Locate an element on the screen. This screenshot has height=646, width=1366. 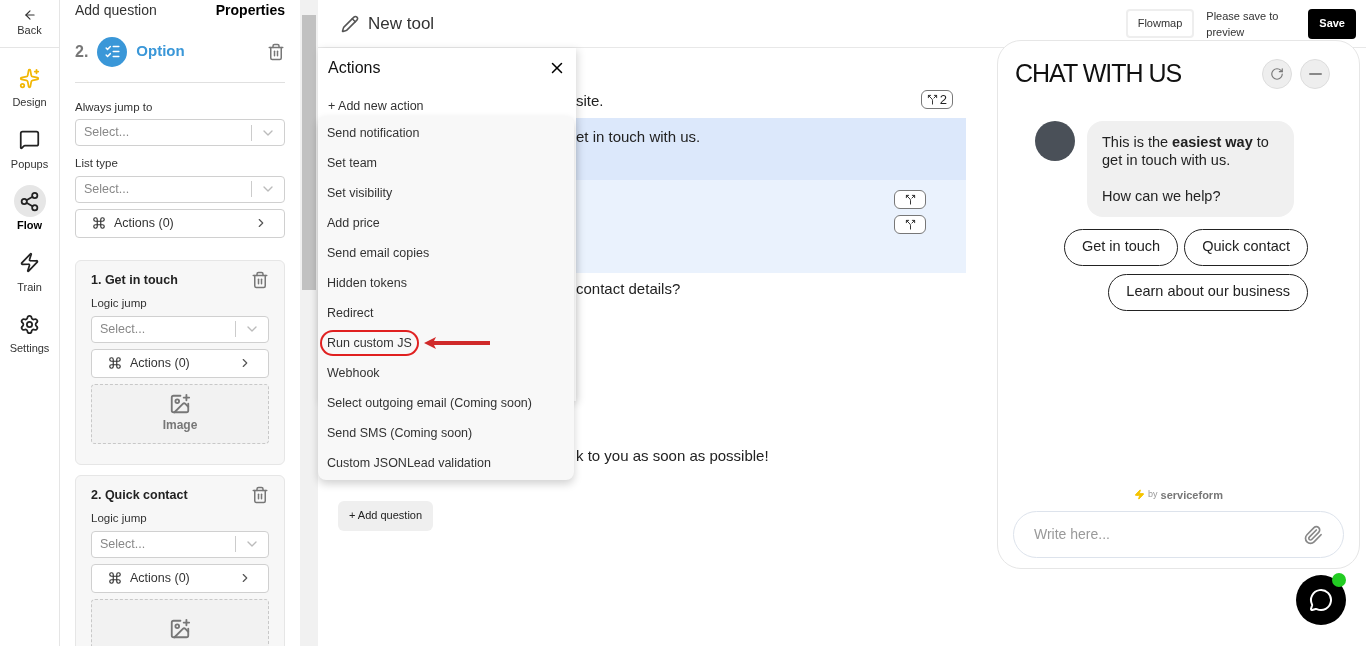
minus-icon is located at coordinates (1315, 73).